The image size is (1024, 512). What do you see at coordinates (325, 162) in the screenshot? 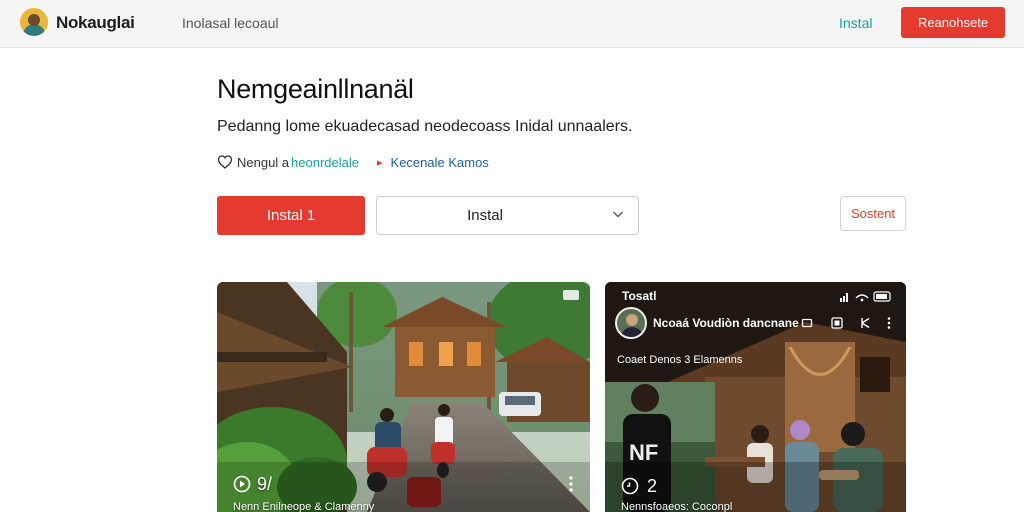
I see `meta-left-link: heonrdelale` at bounding box center [325, 162].